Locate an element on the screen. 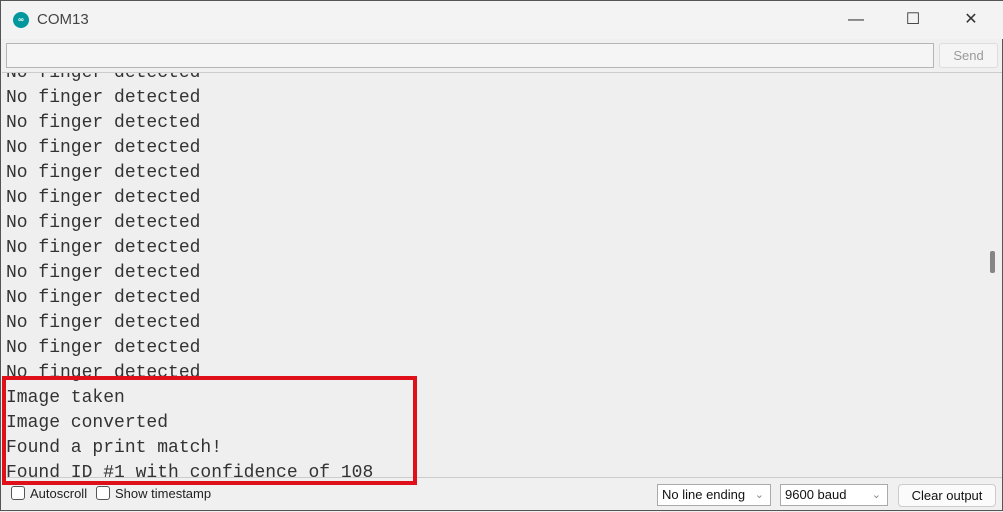 This screenshot has height=512, width=1003. line-ending-value: No line ending is located at coordinates (704, 494).